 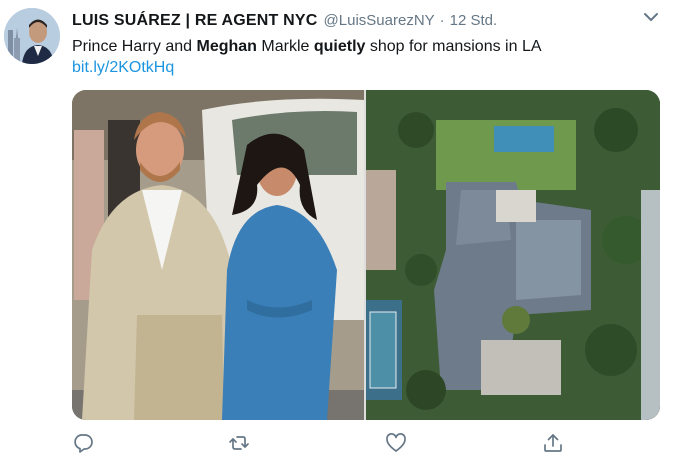 What do you see at coordinates (195, 21) in the screenshot?
I see `author-name: LUIS SUÁREZ | RE AGENT NYC` at bounding box center [195, 21].